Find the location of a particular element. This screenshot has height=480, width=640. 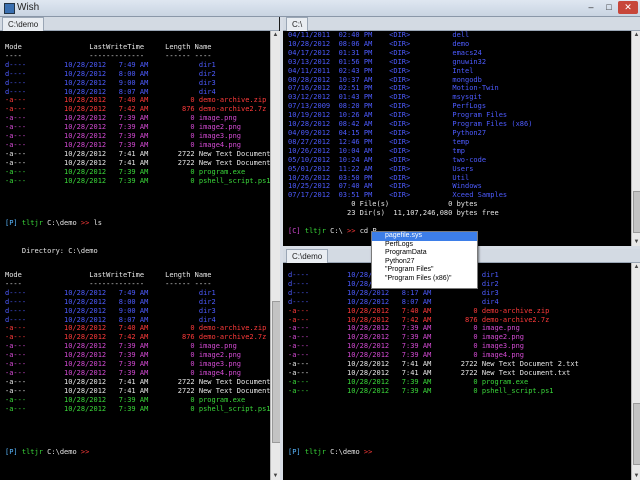

autocomplete-item: ProgramData is located at coordinates (424, 253).